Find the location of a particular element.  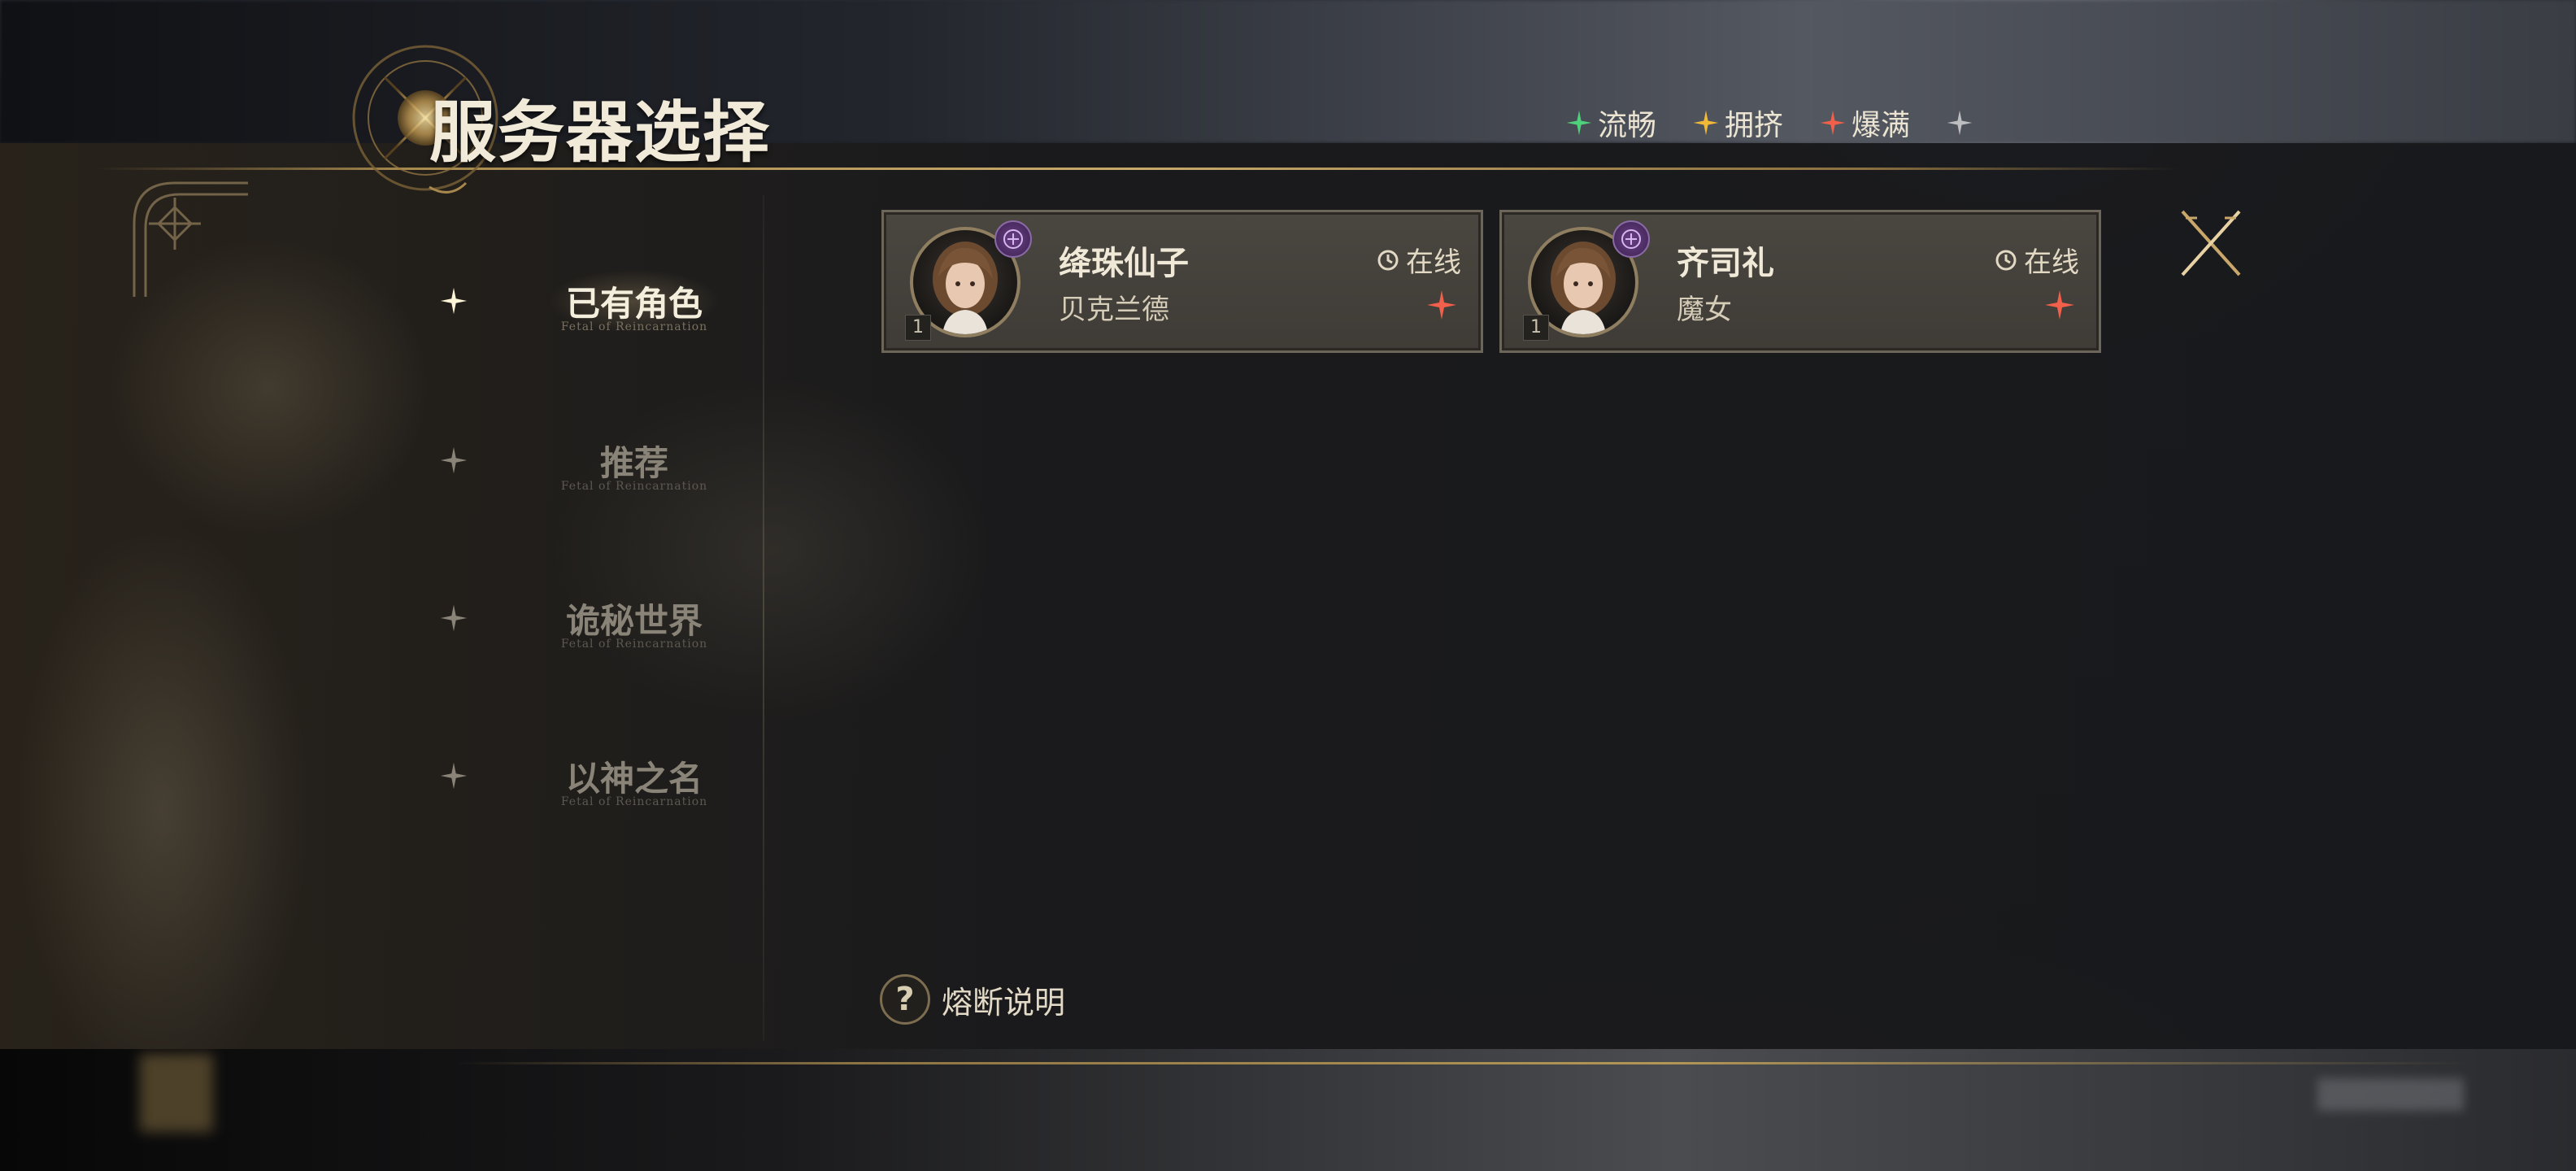

nav-item-recommended: 推荐 Fetal of Reincarnation is located at coordinates (593, 477).